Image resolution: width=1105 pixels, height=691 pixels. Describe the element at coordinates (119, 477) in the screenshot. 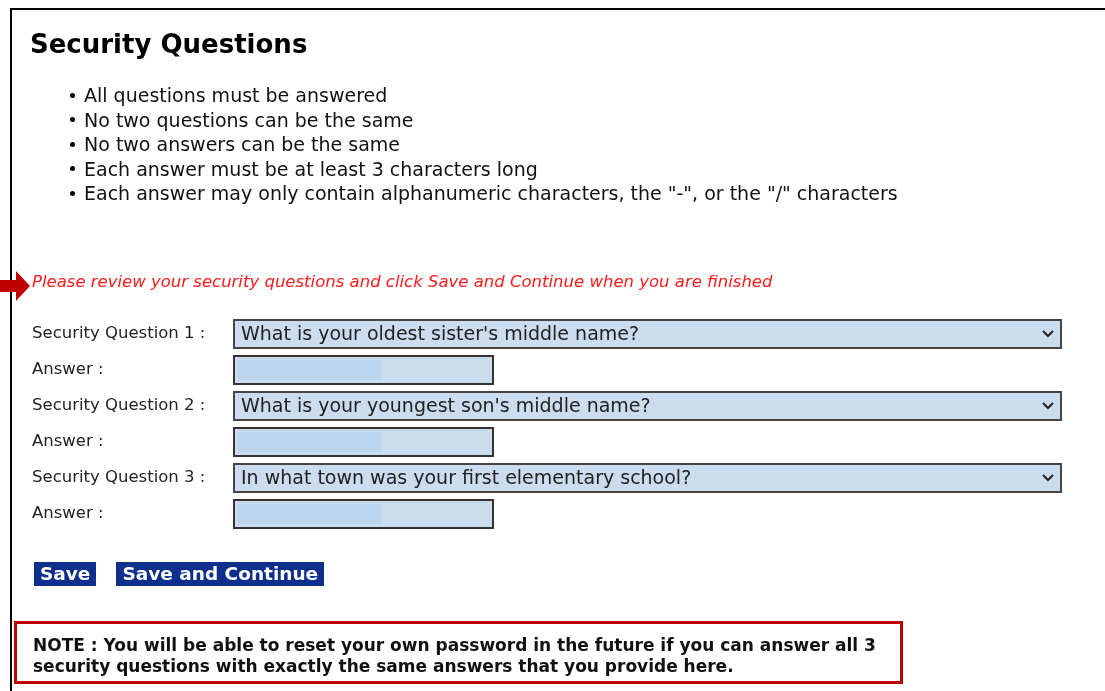

I see `question-label: Security Question 3 :` at that location.